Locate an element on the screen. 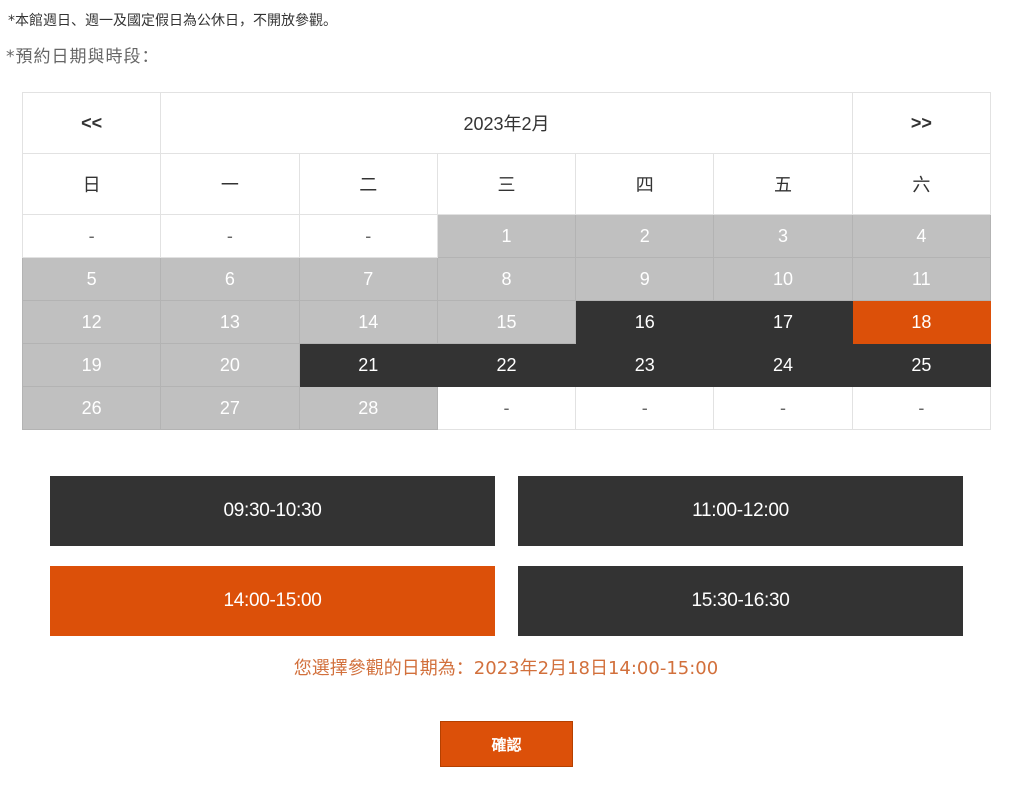 The image size is (1012, 805). calendar-week-row: 19 20 21 22 23 24 25 is located at coordinates (506, 365).